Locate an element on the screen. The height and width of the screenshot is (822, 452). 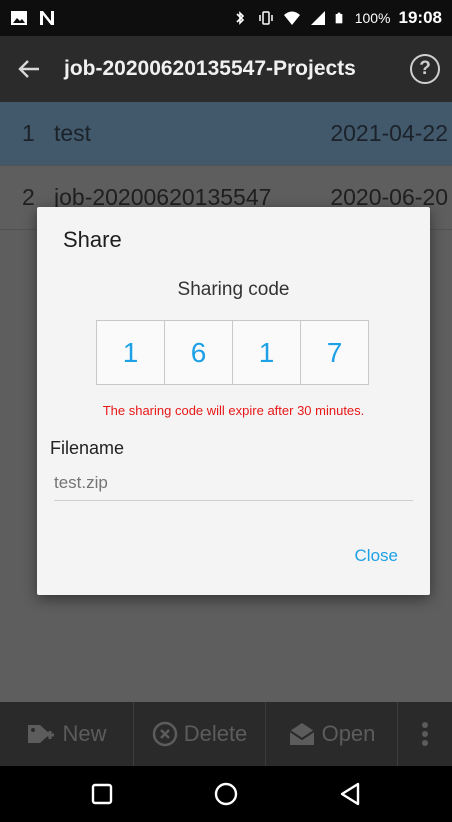
page-title: job-20200620135547-Projects is located at coordinates (210, 68).